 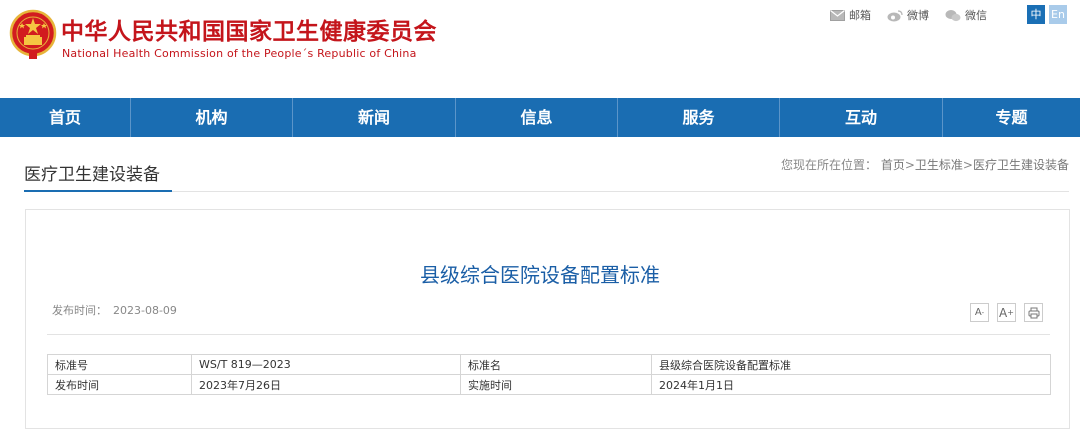 I want to click on nav-item-interact: 互动, so click(x=861, y=117).